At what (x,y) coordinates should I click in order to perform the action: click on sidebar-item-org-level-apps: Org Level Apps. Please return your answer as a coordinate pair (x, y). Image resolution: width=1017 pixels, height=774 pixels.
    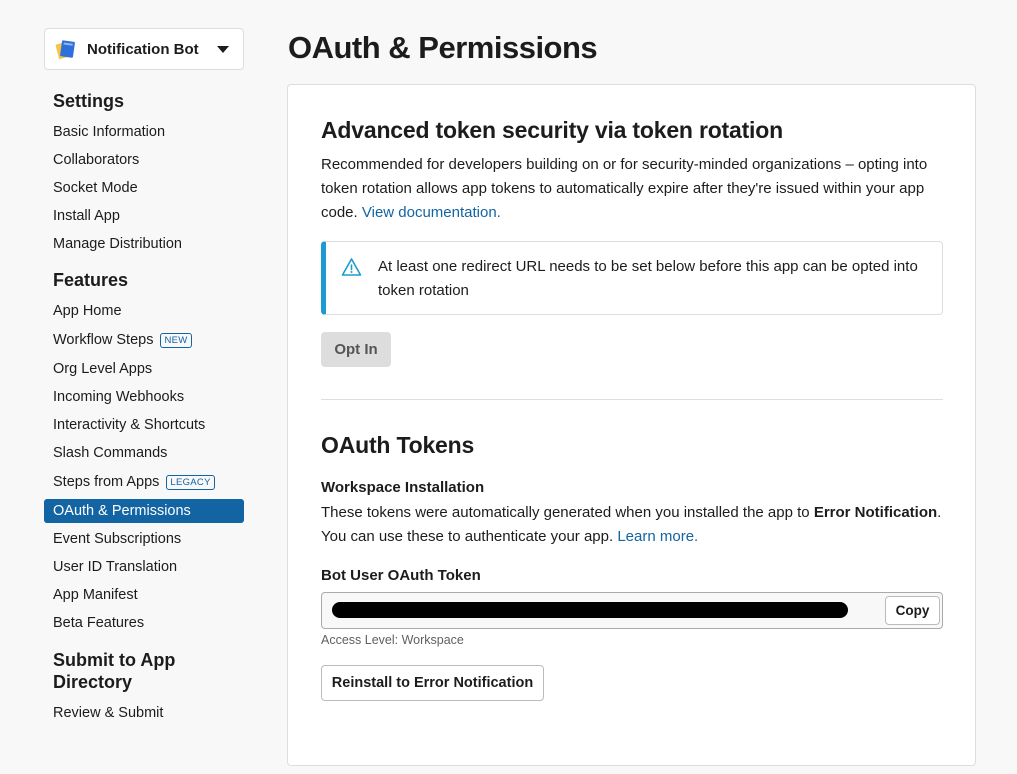
    Looking at the image, I should click on (144, 369).